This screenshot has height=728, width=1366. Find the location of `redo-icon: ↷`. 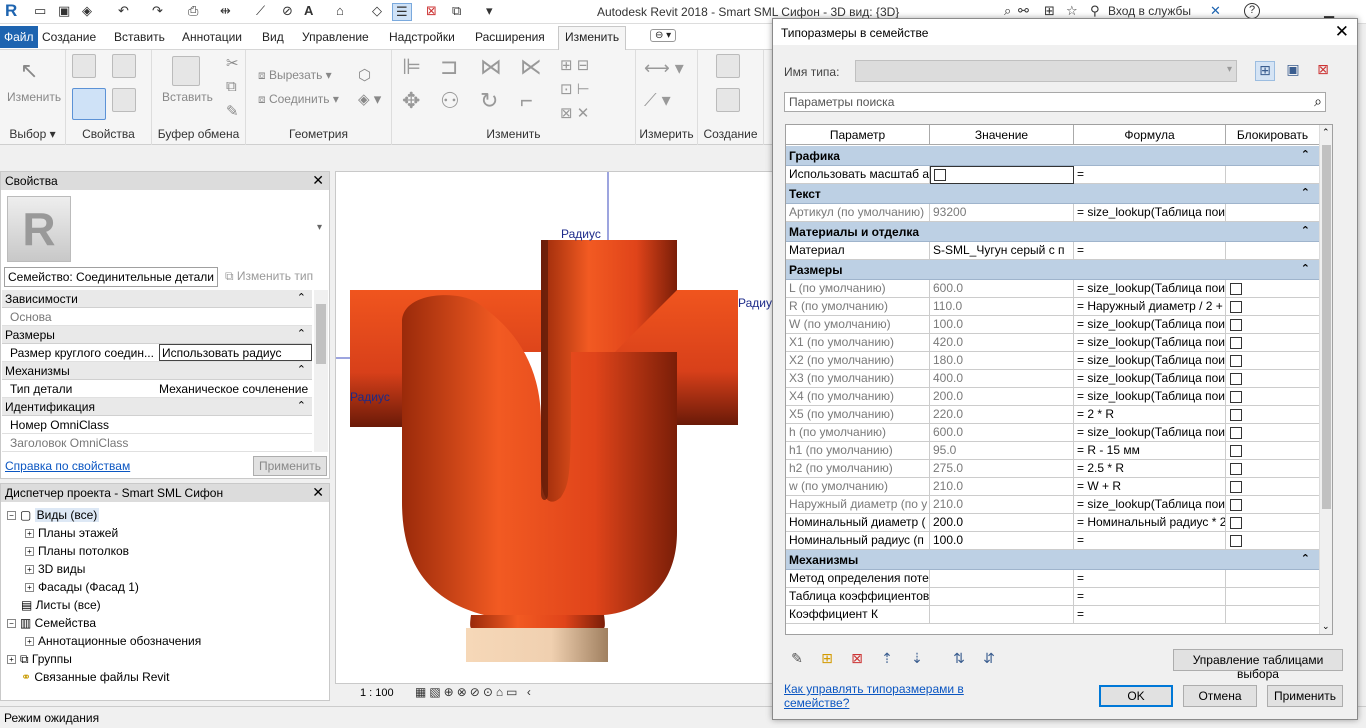

redo-icon: ↷ is located at coordinates (157, 11).